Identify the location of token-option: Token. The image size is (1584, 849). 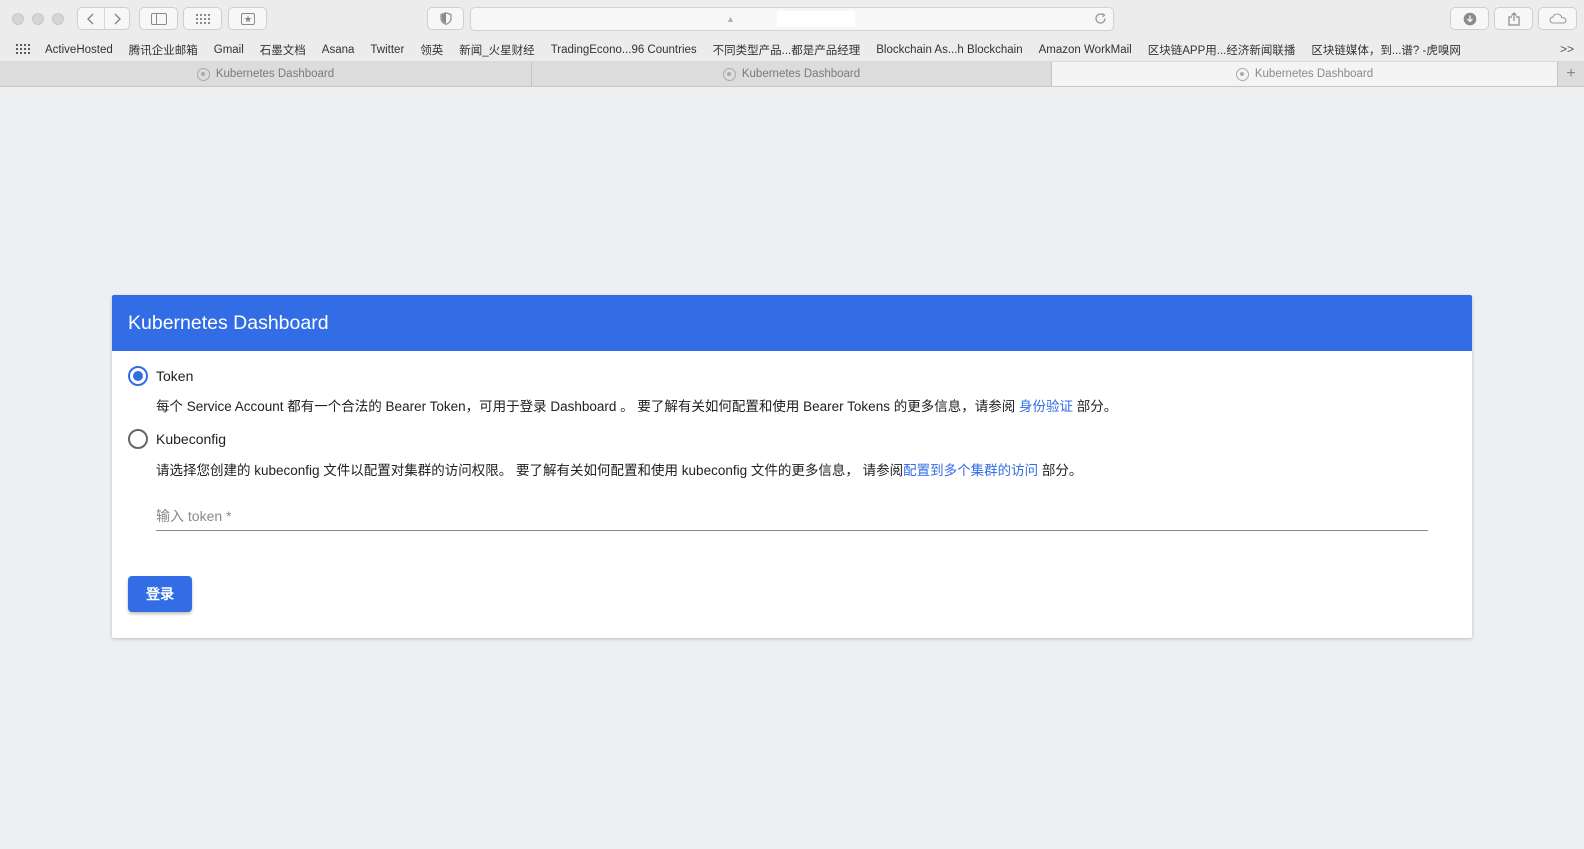
(160, 376).